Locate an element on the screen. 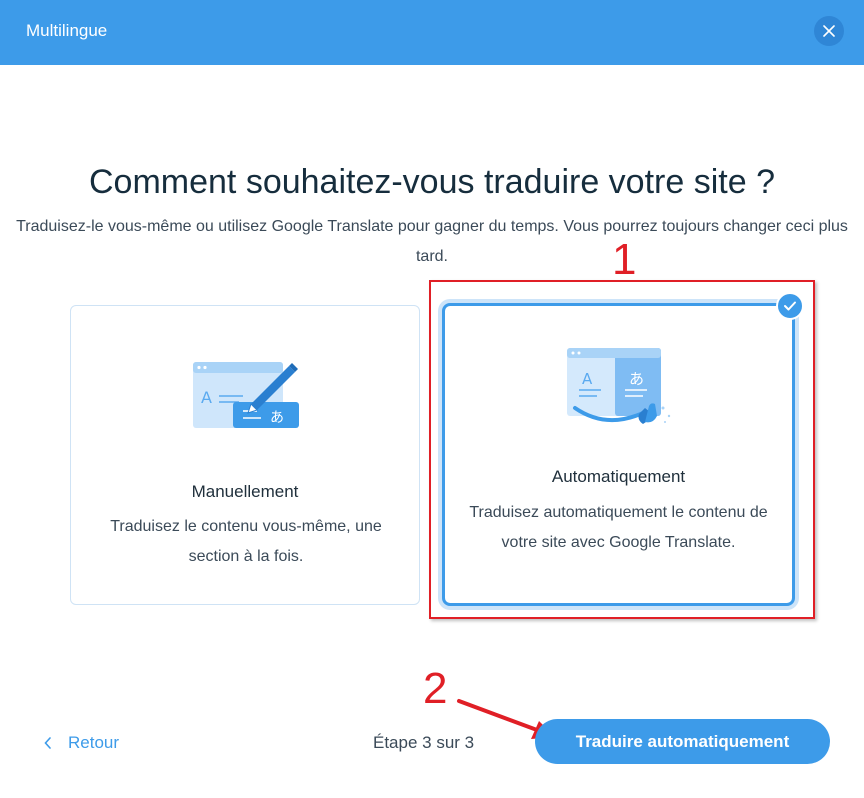  close-button is located at coordinates (829, 31).